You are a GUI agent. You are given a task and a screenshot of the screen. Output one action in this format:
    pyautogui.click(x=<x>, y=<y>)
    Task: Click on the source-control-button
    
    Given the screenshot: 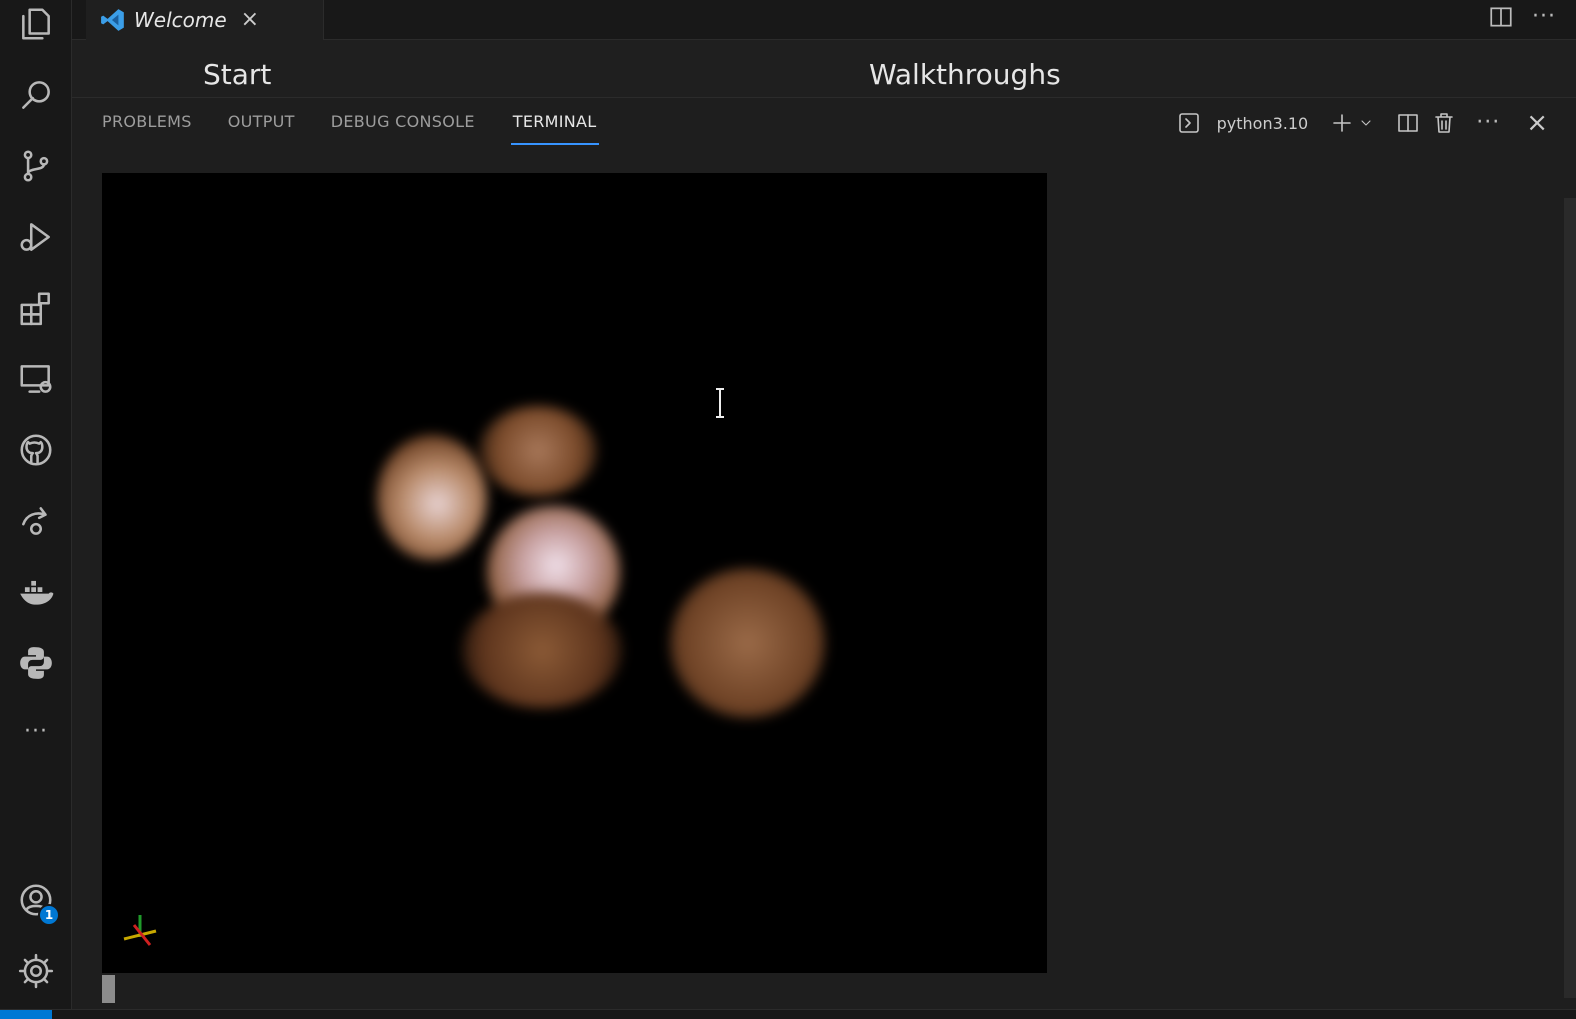 What is the action you would take?
    pyautogui.click(x=36, y=166)
    